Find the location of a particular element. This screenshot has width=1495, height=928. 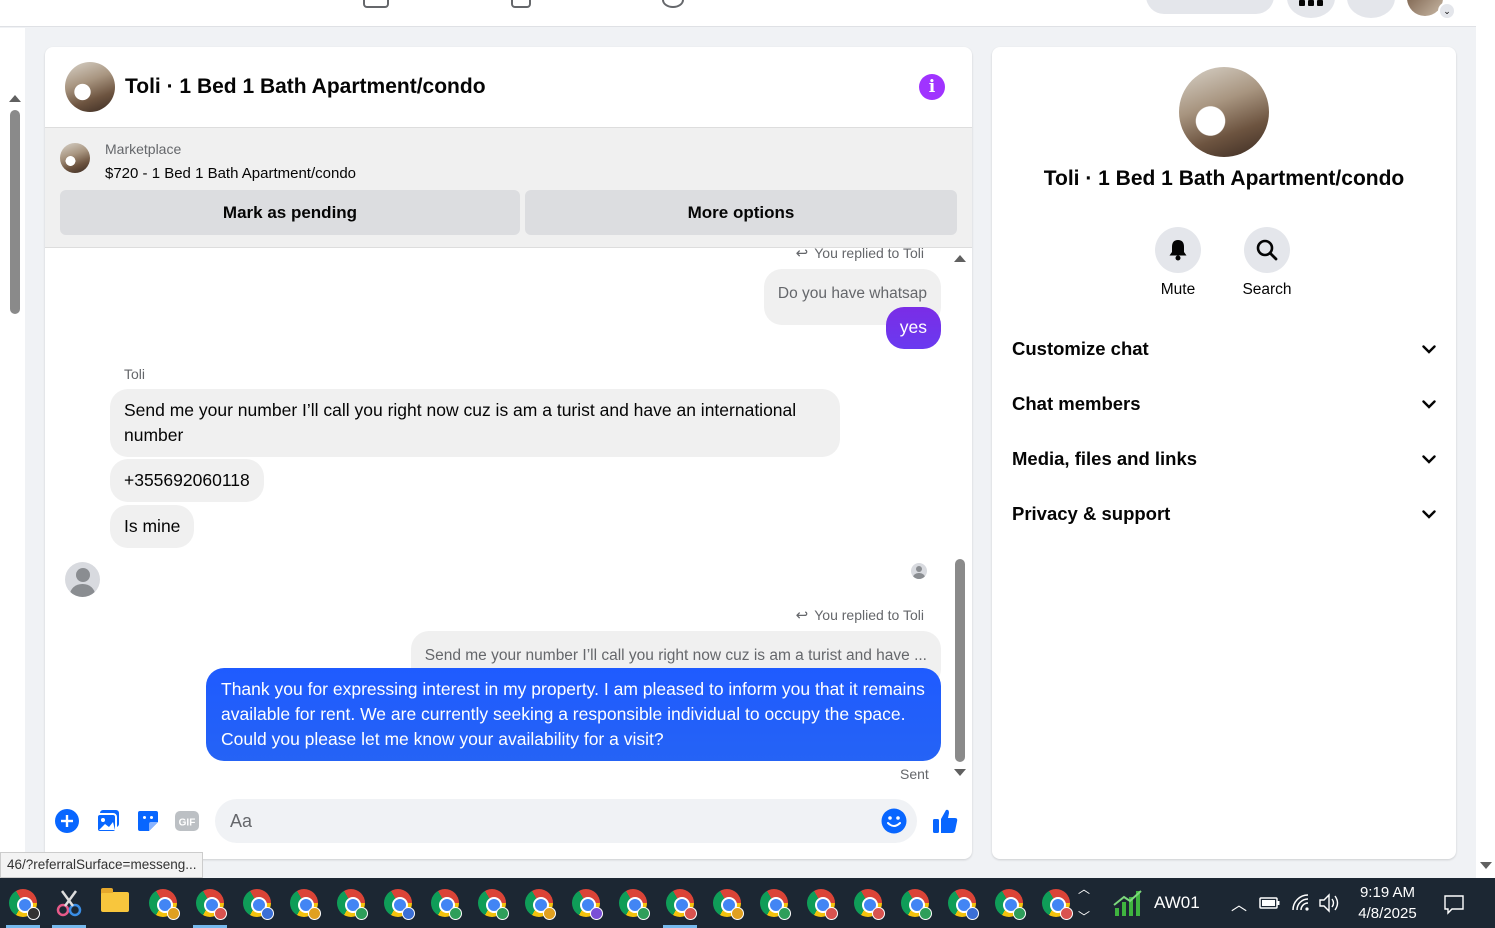

chat-title: Toli · 1 Bed 1 Bath Apartment/condo is located at coordinates (305, 87).